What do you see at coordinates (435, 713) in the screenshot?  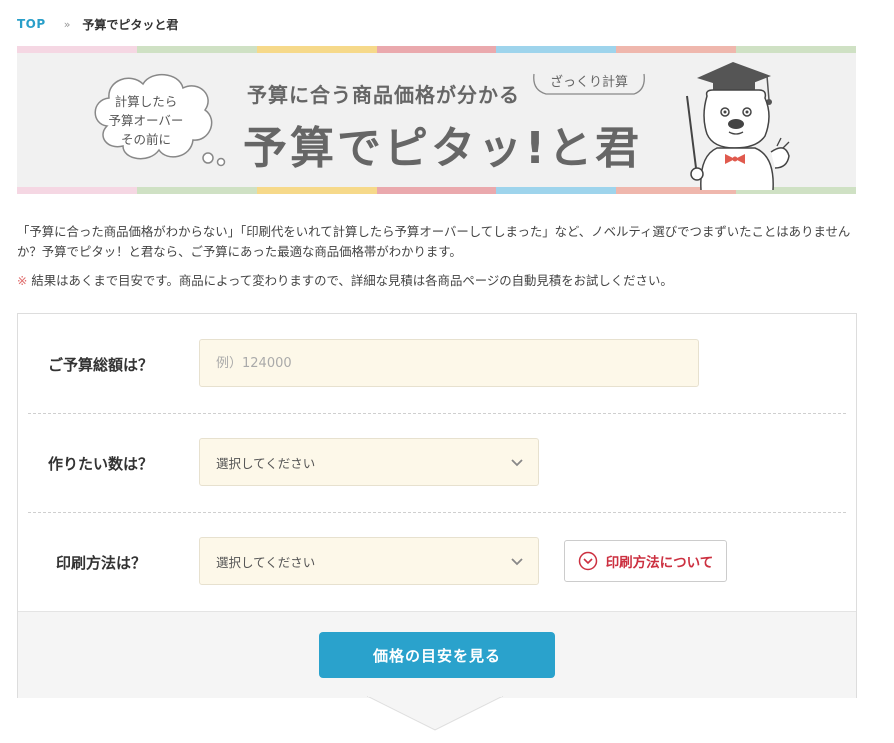 I see `down-arrow-icon` at bounding box center [435, 713].